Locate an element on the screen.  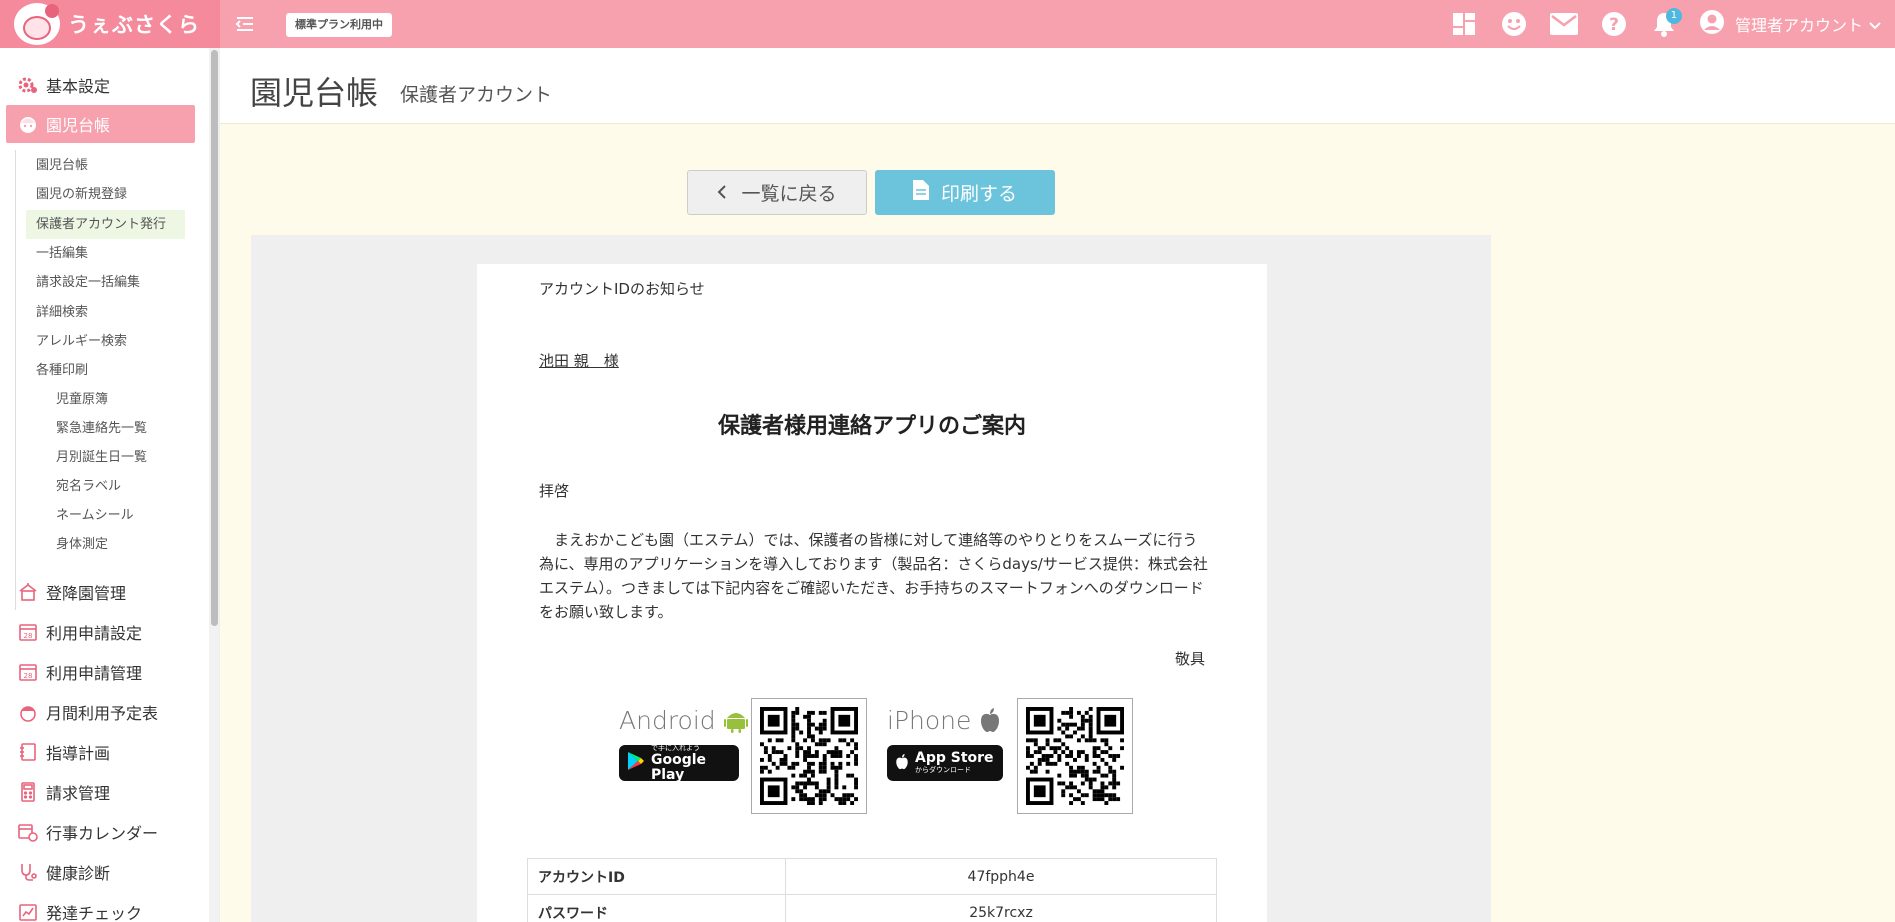
sidebar-subitem-billing-bulk-edit: 請求設定一括編集 is located at coordinates (105, 282).